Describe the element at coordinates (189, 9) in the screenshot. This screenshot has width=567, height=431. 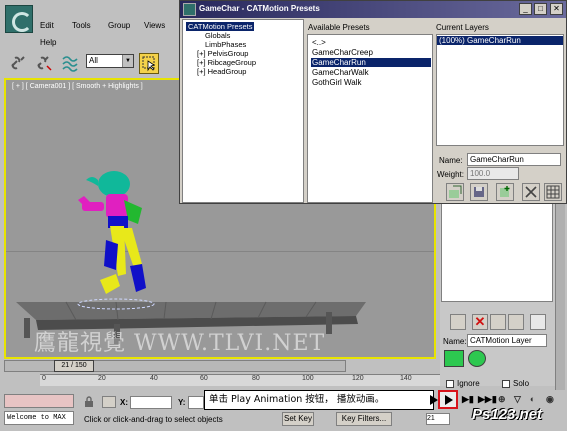
I see `app-icon` at that location.